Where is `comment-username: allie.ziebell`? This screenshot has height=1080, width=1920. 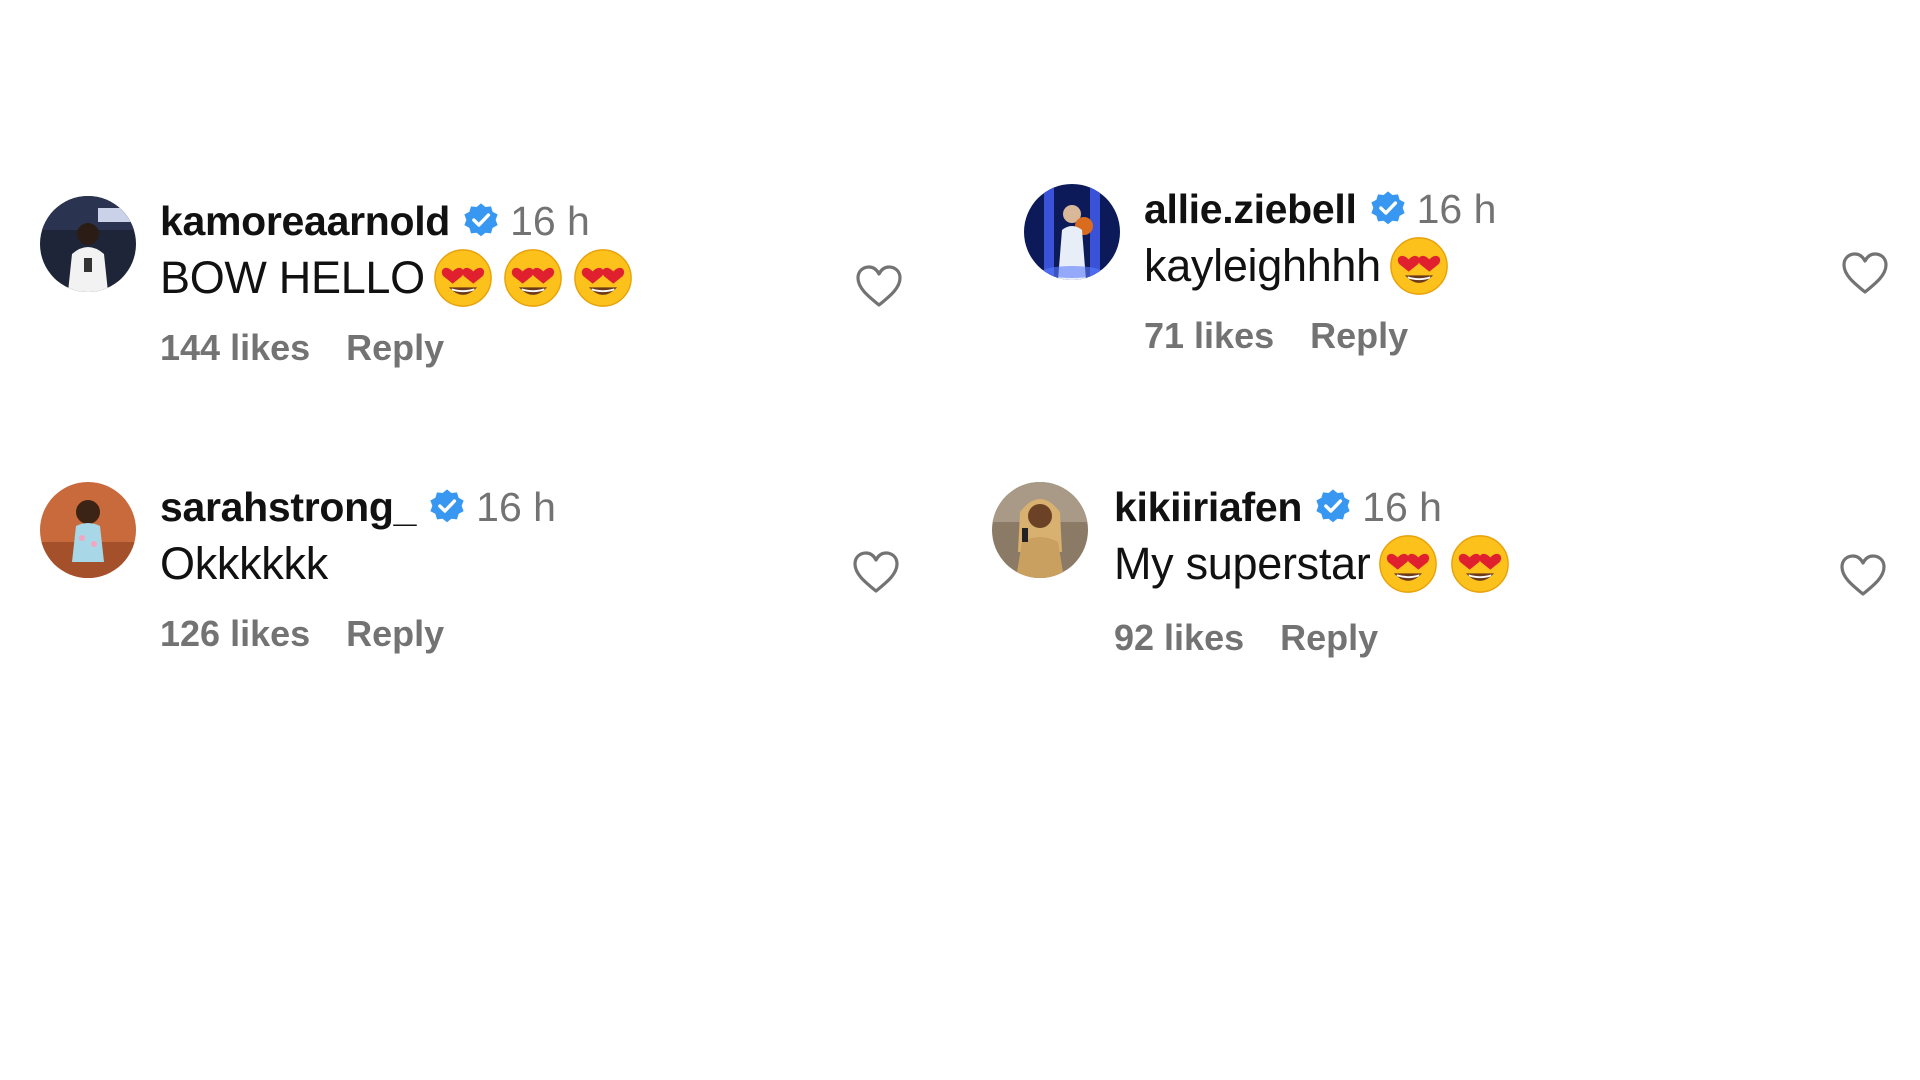
comment-username: allie.ziebell is located at coordinates (1250, 209).